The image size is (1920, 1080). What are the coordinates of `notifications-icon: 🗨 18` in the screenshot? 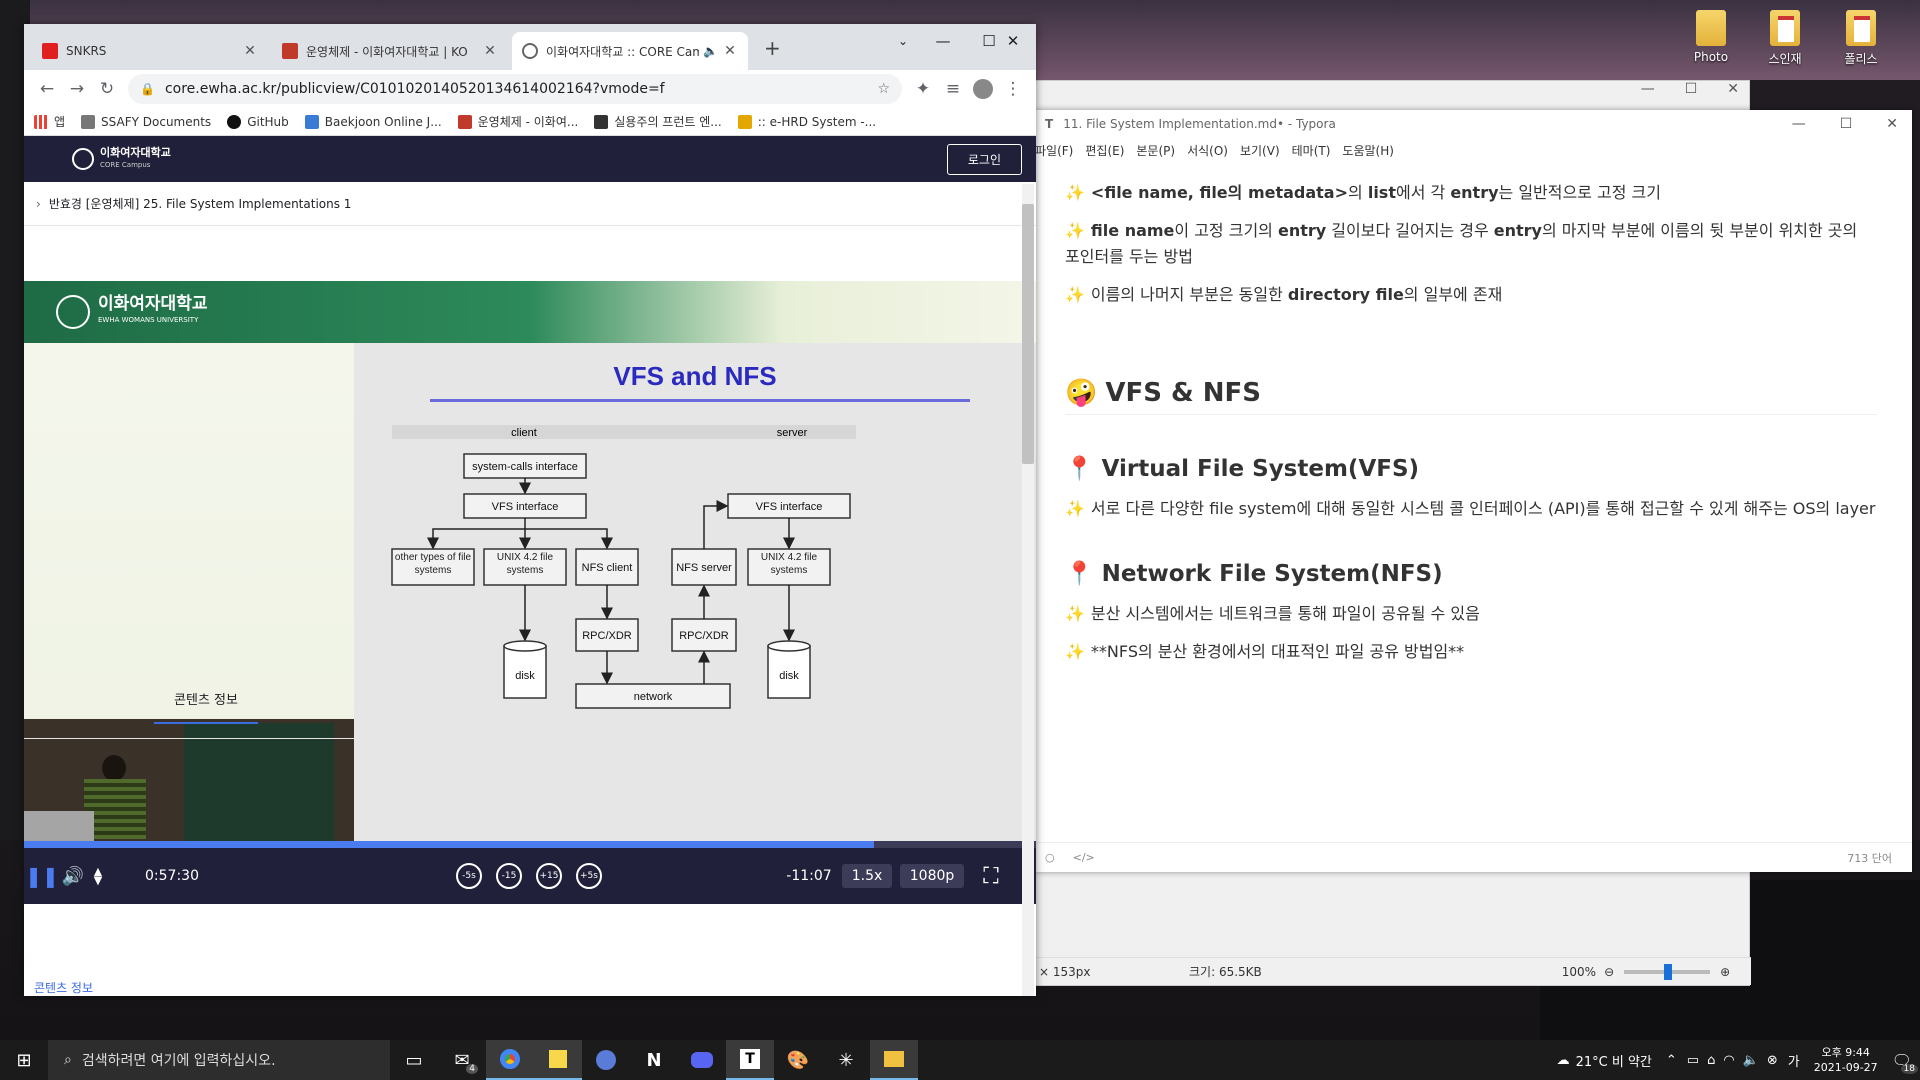 It's located at (1905, 1062).